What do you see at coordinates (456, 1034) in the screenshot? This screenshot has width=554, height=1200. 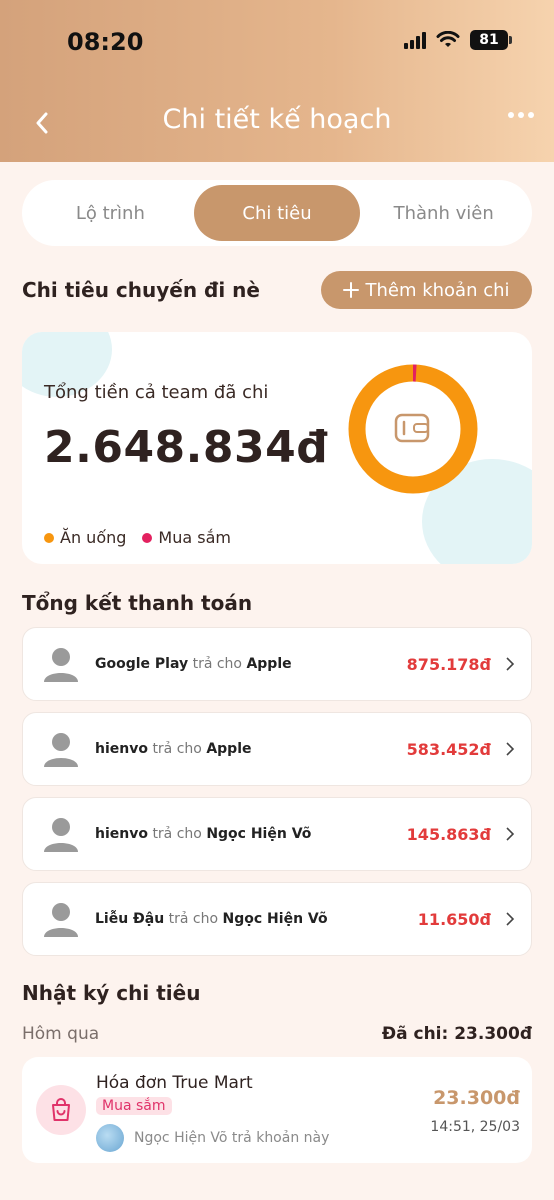 I see `day-group-total: Đã chi: 23.300đ` at bounding box center [456, 1034].